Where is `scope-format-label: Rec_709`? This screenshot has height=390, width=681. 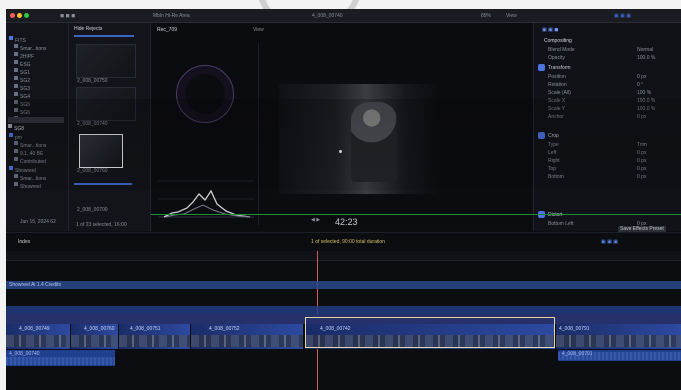 scope-format-label: Rec_709 is located at coordinates (167, 30).